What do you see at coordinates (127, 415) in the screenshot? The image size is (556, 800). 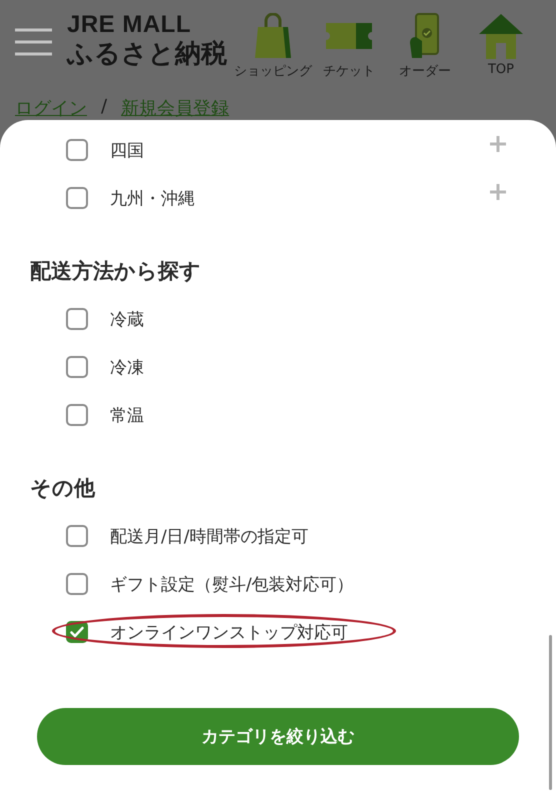 I see `filter-option-label: 常温` at bounding box center [127, 415].